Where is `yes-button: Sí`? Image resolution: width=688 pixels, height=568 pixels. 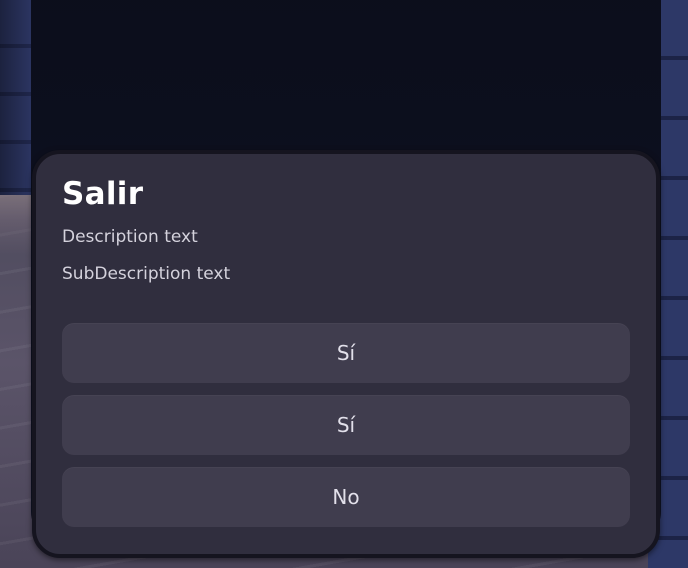 yes-button: Sí is located at coordinates (346, 353).